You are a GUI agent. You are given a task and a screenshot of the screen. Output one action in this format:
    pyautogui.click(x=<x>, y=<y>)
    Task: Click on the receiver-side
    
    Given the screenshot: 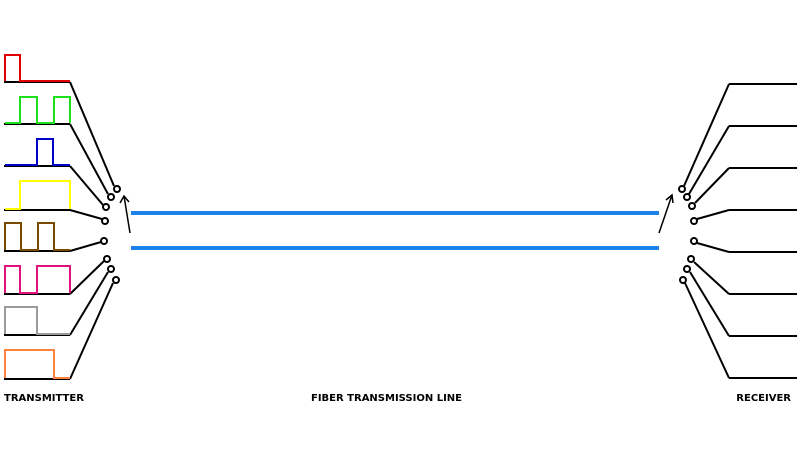 What is the action you would take?
    pyautogui.click(x=727, y=231)
    